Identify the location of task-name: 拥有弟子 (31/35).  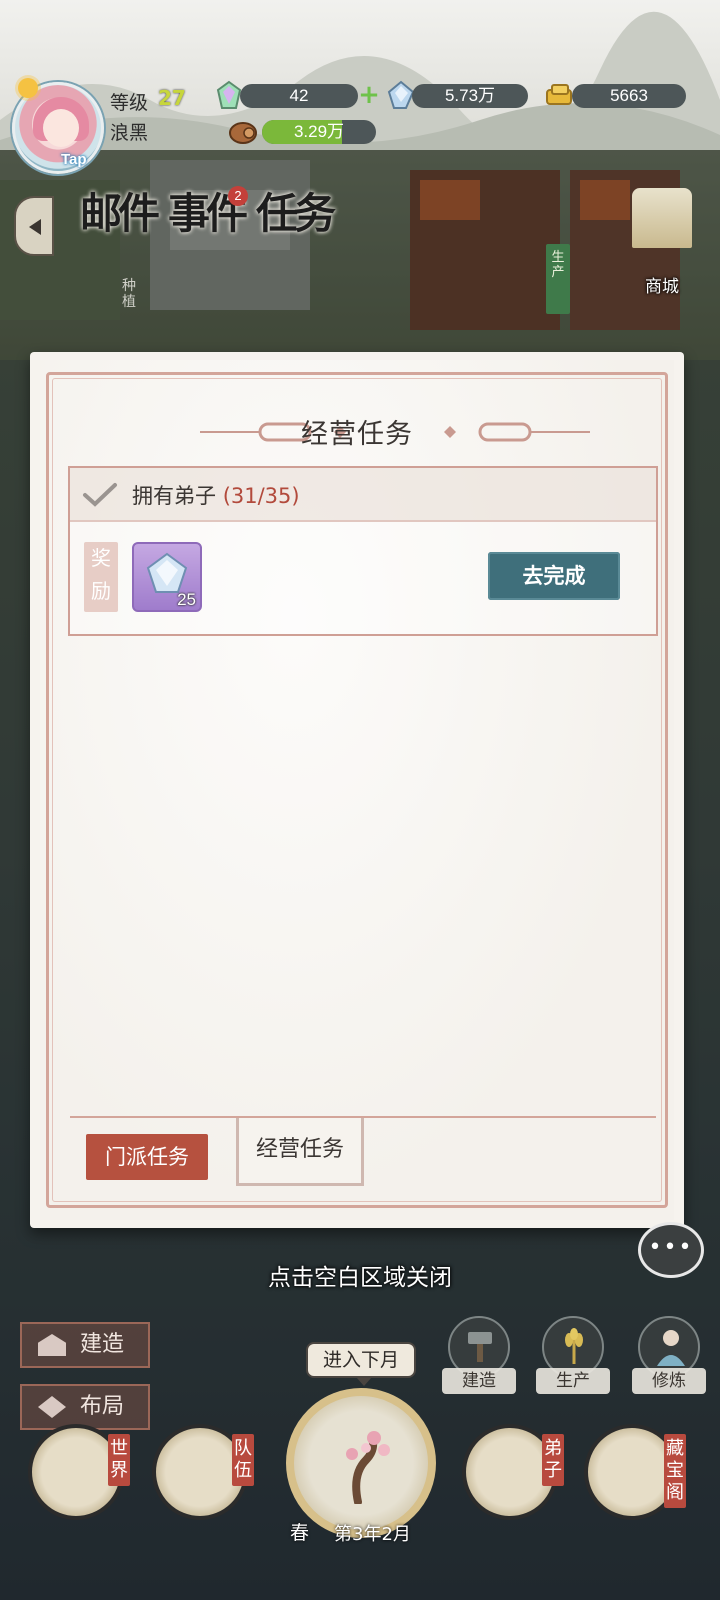
(216, 495).